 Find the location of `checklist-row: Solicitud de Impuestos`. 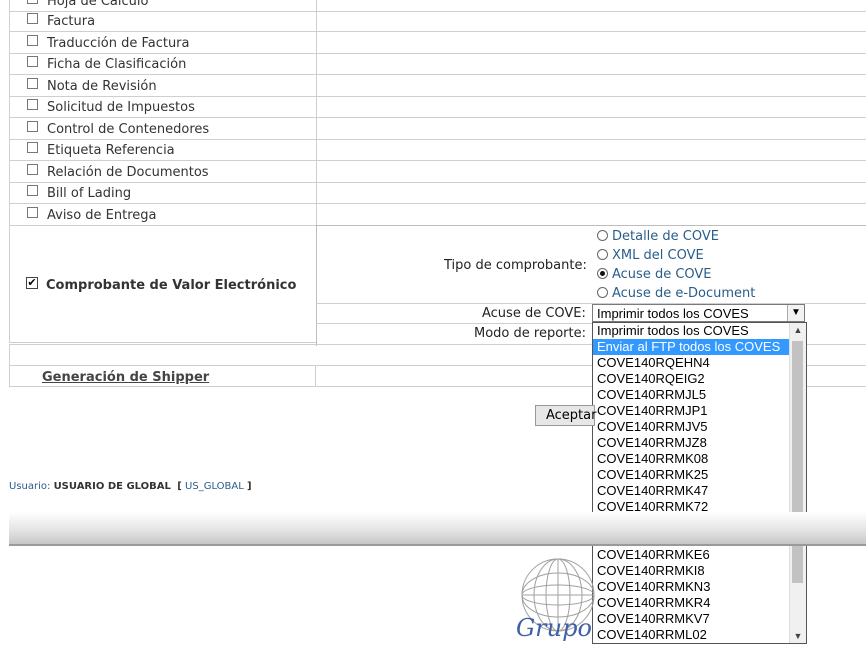

checklist-row: Solicitud de Impuestos is located at coordinates (437, 107).